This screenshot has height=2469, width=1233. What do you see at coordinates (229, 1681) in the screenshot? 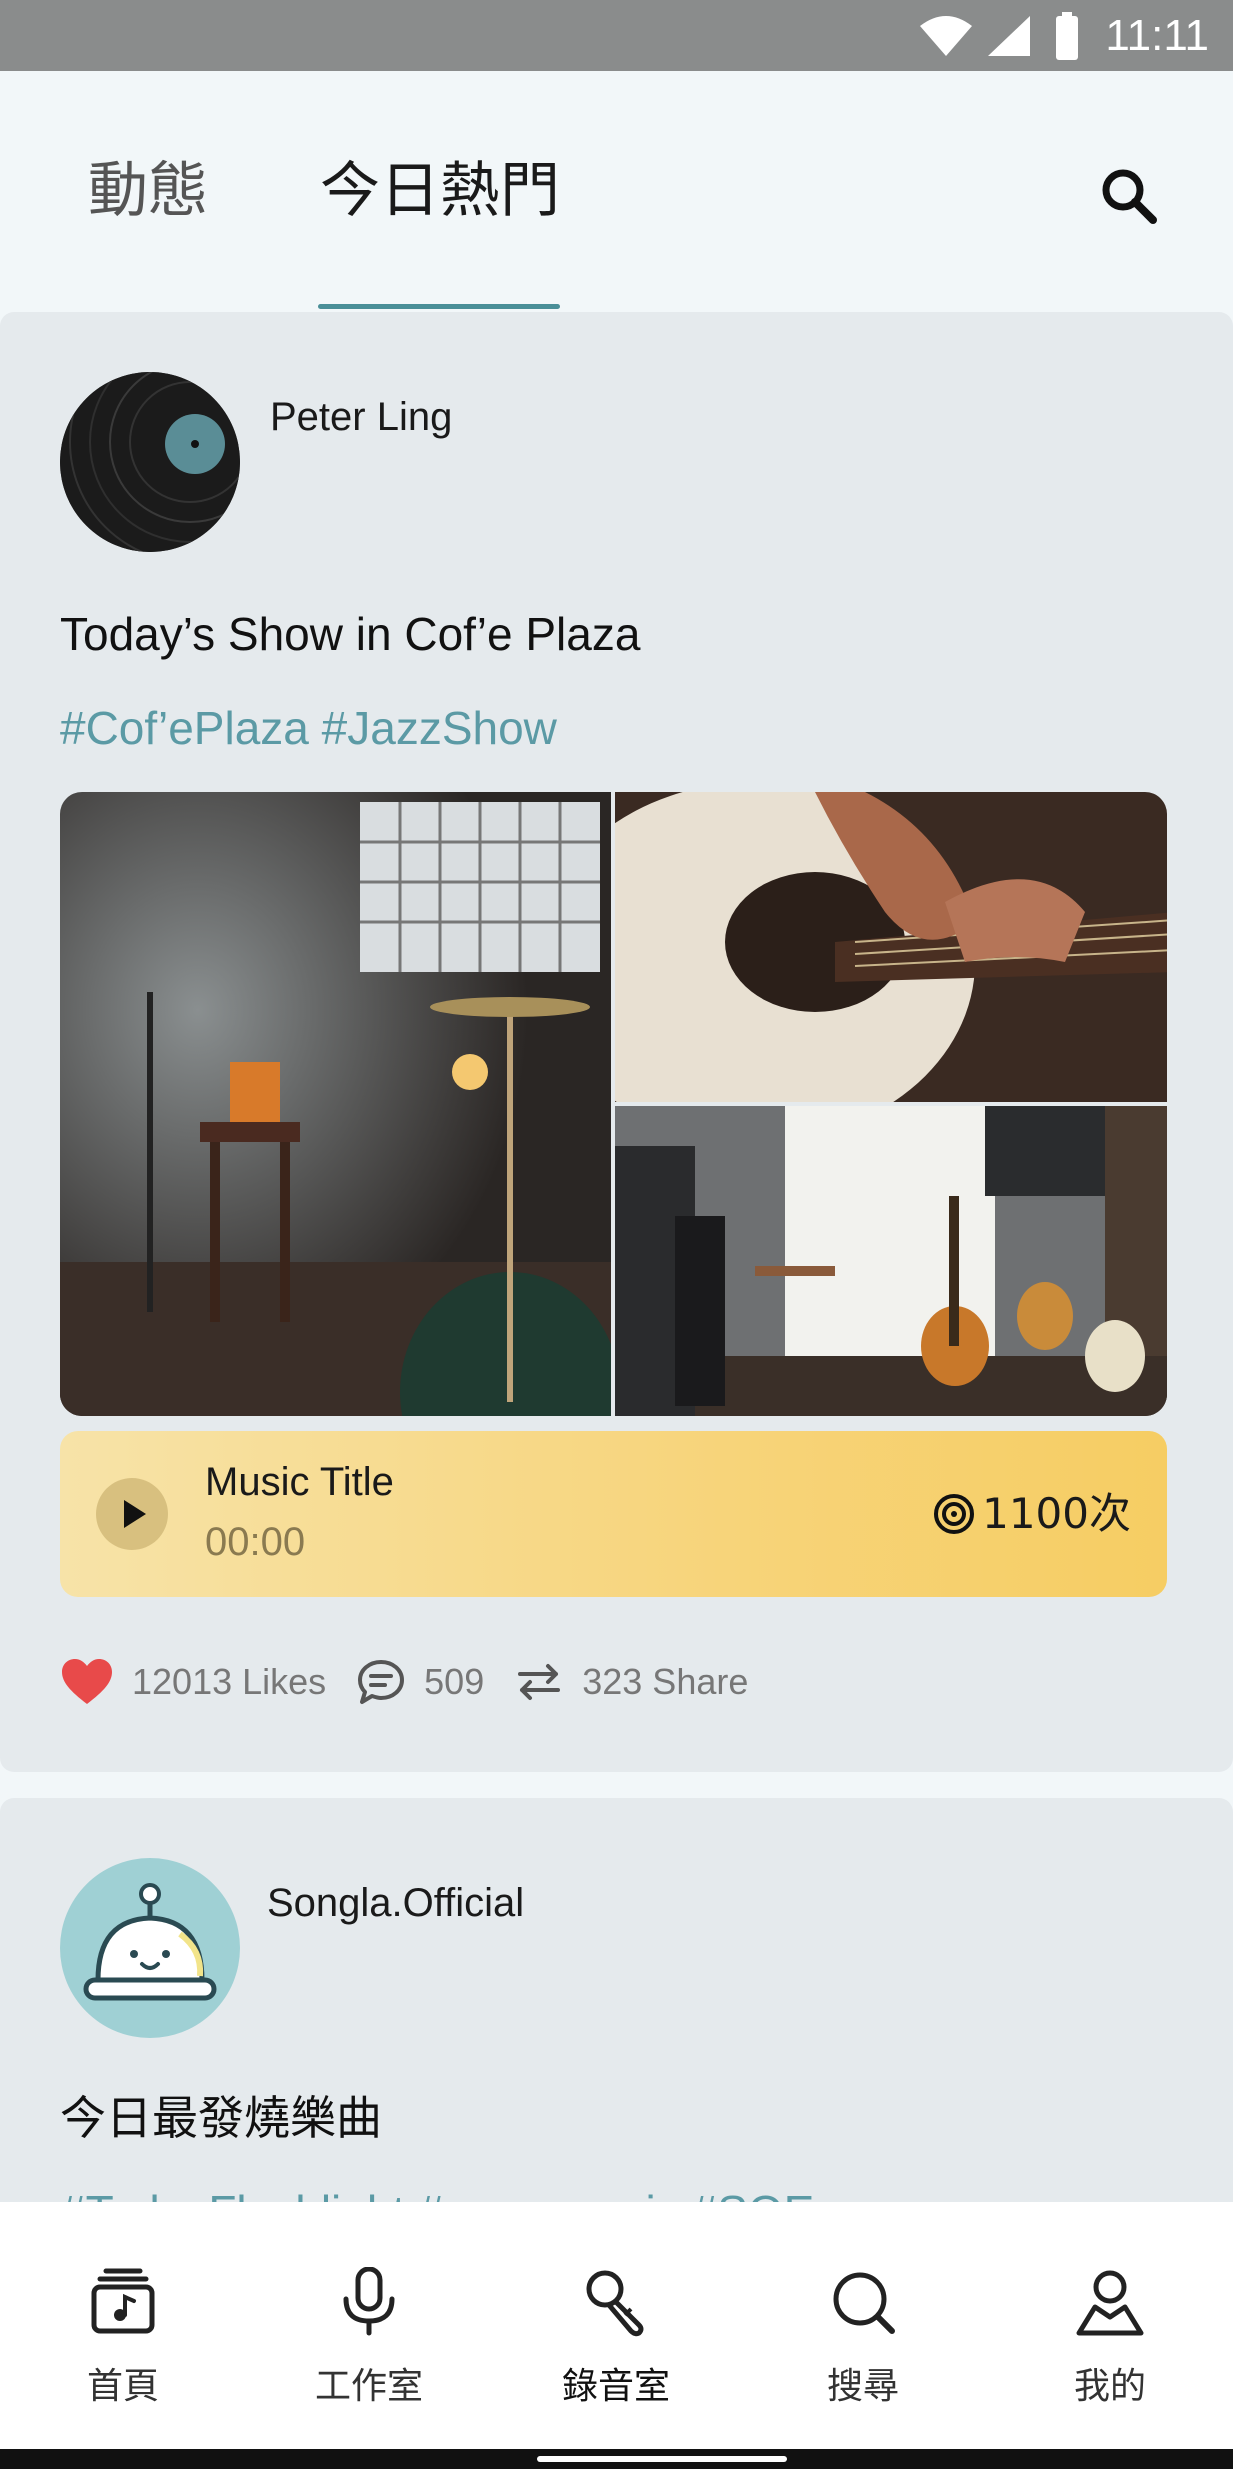
I see `likes-count: 12013 Likes` at bounding box center [229, 1681].